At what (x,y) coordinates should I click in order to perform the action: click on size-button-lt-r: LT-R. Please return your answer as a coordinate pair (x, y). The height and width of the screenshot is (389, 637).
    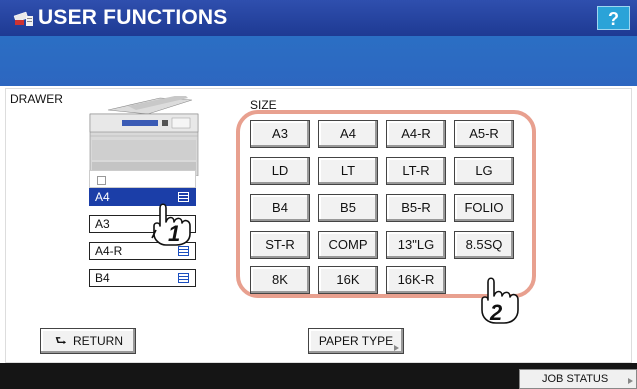
    Looking at the image, I should click on (416, 171).